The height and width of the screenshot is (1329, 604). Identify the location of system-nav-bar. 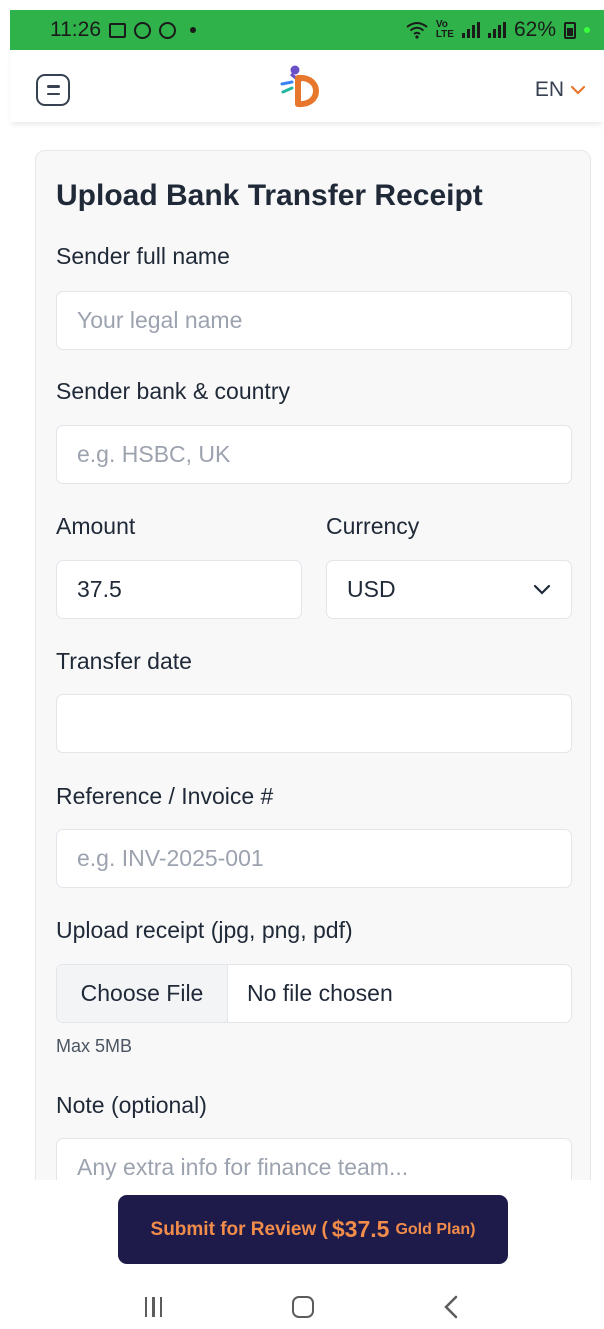
(302, 1306).